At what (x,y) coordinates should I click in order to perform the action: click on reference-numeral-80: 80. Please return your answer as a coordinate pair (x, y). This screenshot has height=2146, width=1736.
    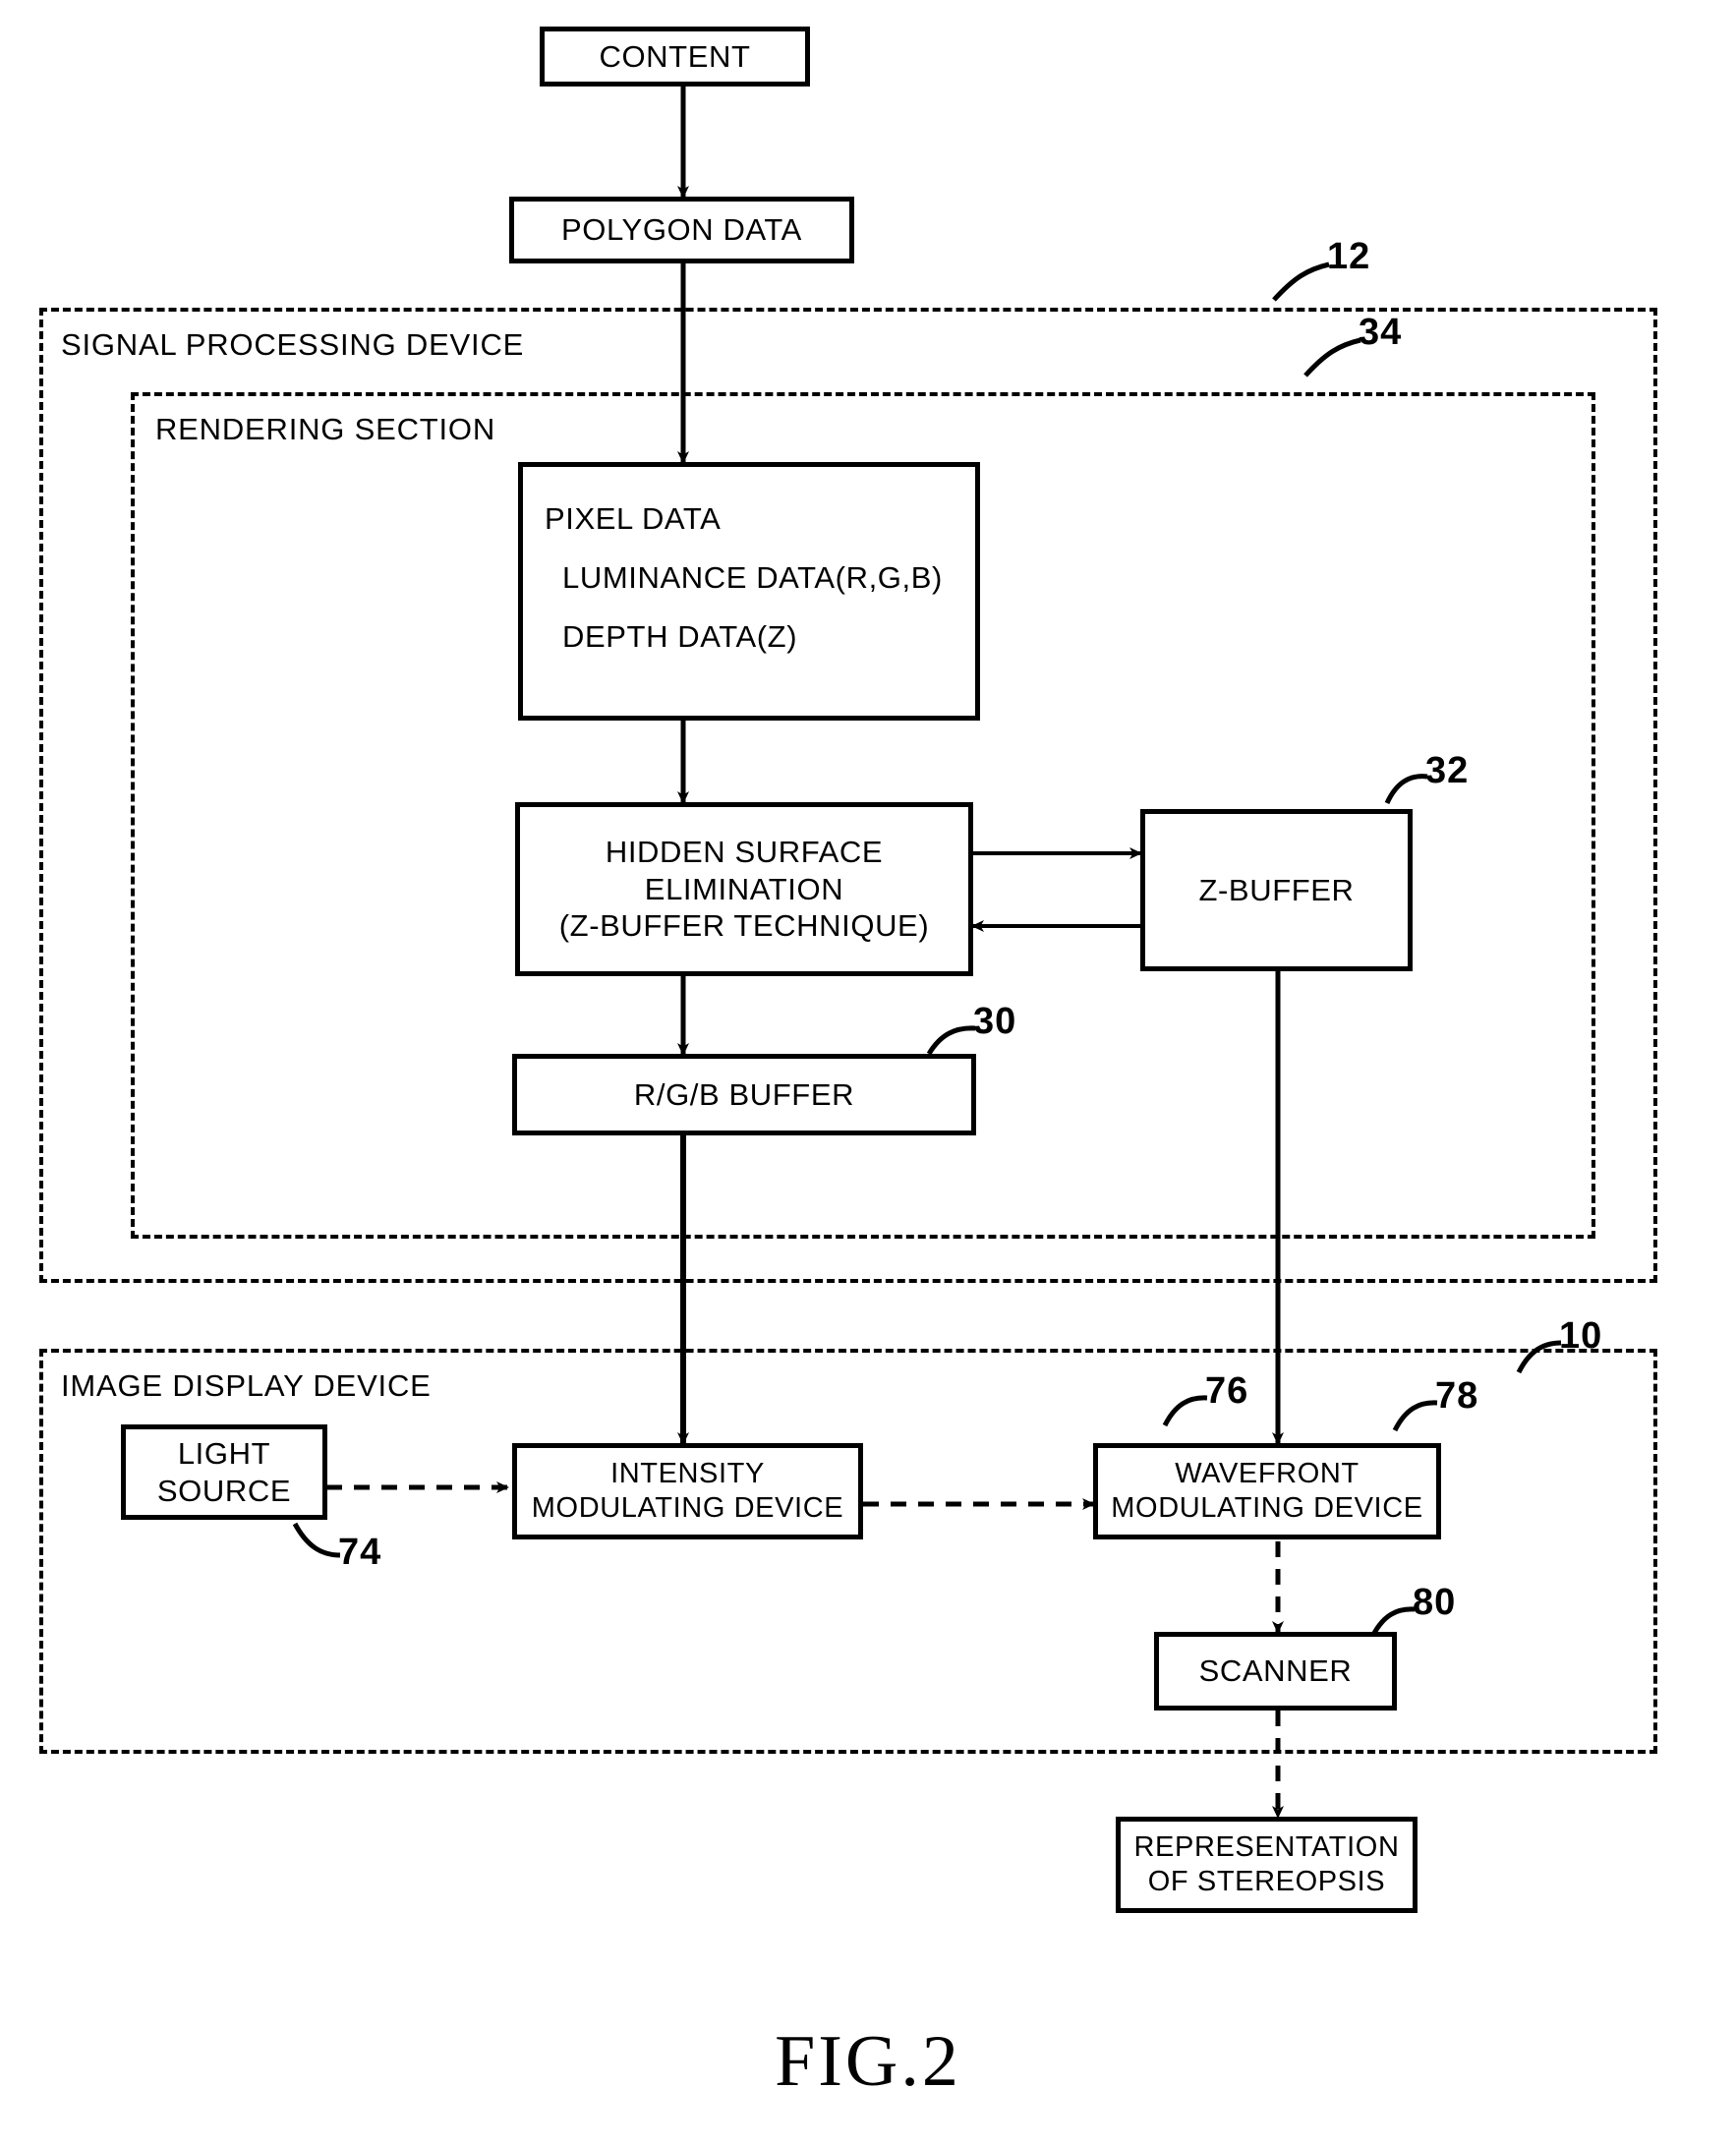
    Looking at the image, I should click on (1435, 1602).